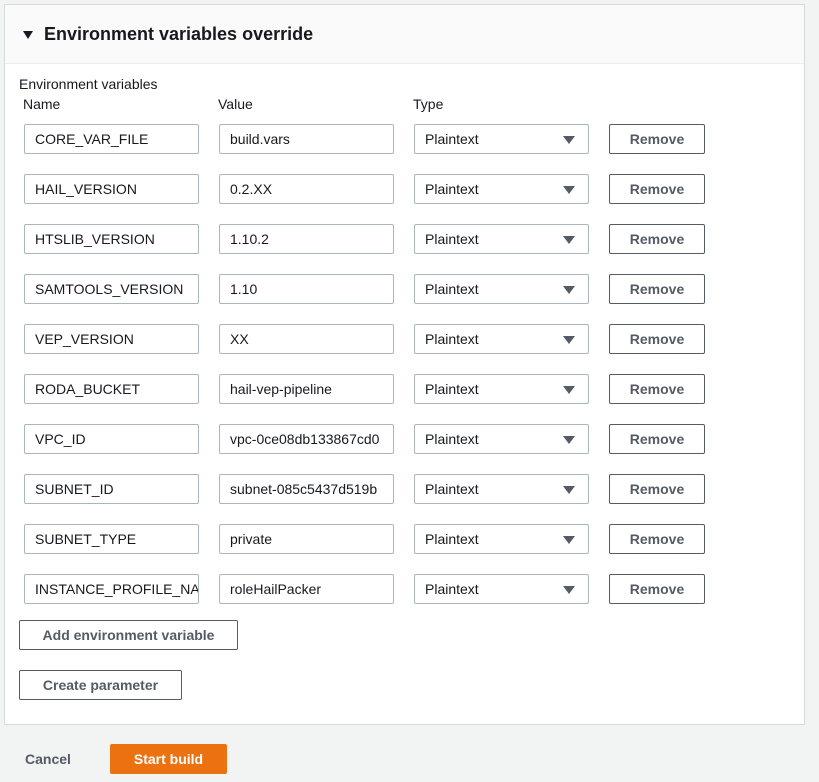 The image size is (819, 782). What do you see at coordinates (306, 489) in the screenshot?
I see `env-var-value-input: subnet-085c5437d519b` at bounding box center [306, 489].